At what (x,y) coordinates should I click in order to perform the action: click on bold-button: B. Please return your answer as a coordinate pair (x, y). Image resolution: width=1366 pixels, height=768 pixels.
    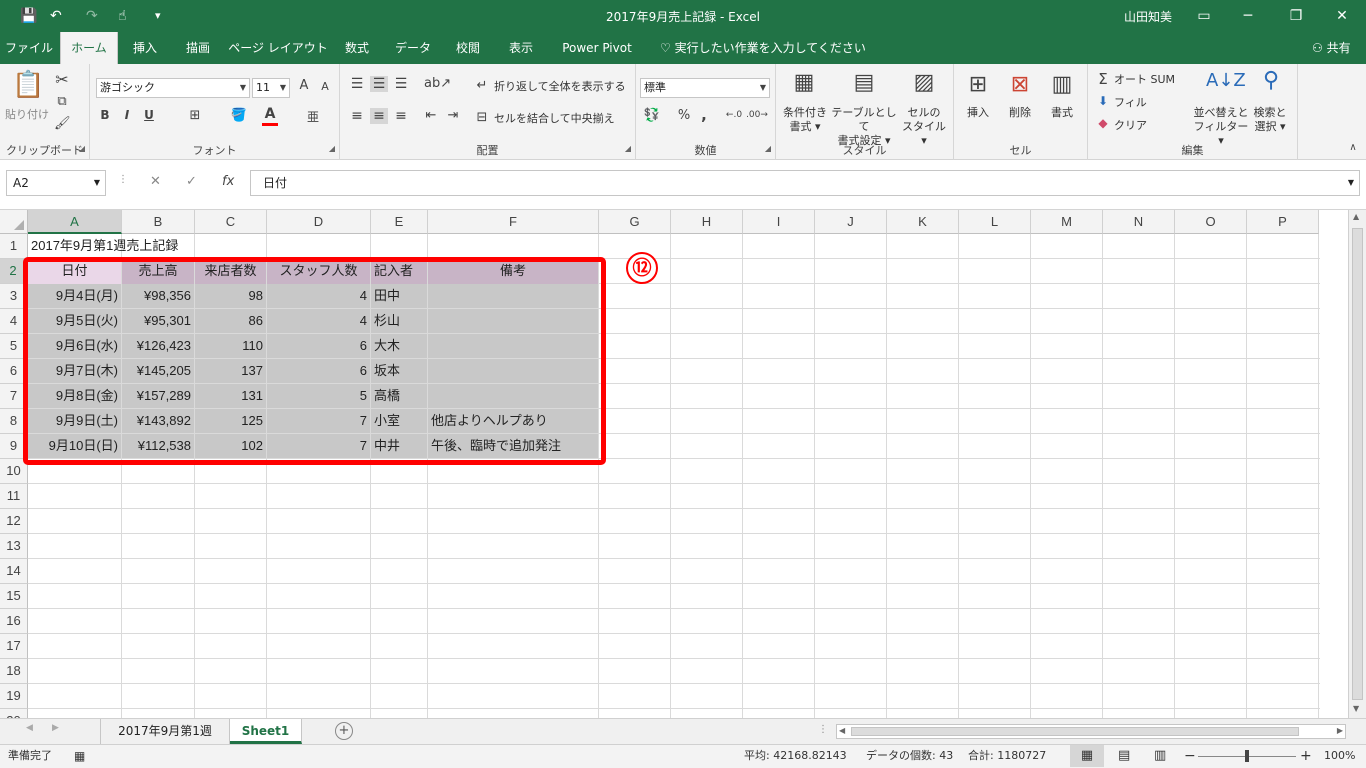
    Looking at the image, I should click on (105, 115).